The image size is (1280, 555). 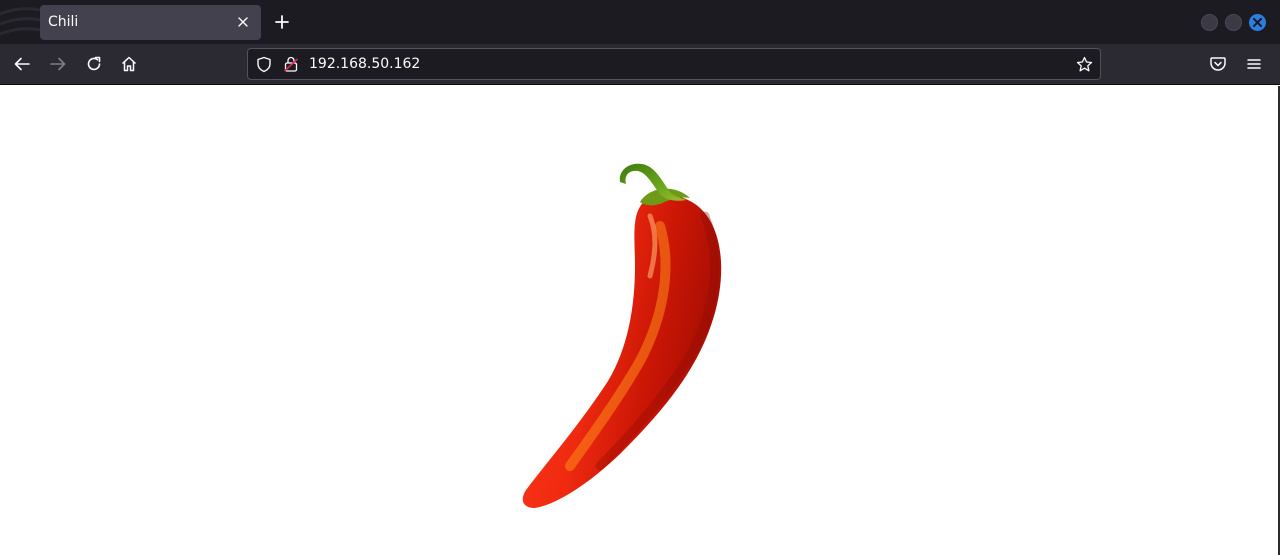 I want to click on window-close-button, so click(x=1257, y=22).